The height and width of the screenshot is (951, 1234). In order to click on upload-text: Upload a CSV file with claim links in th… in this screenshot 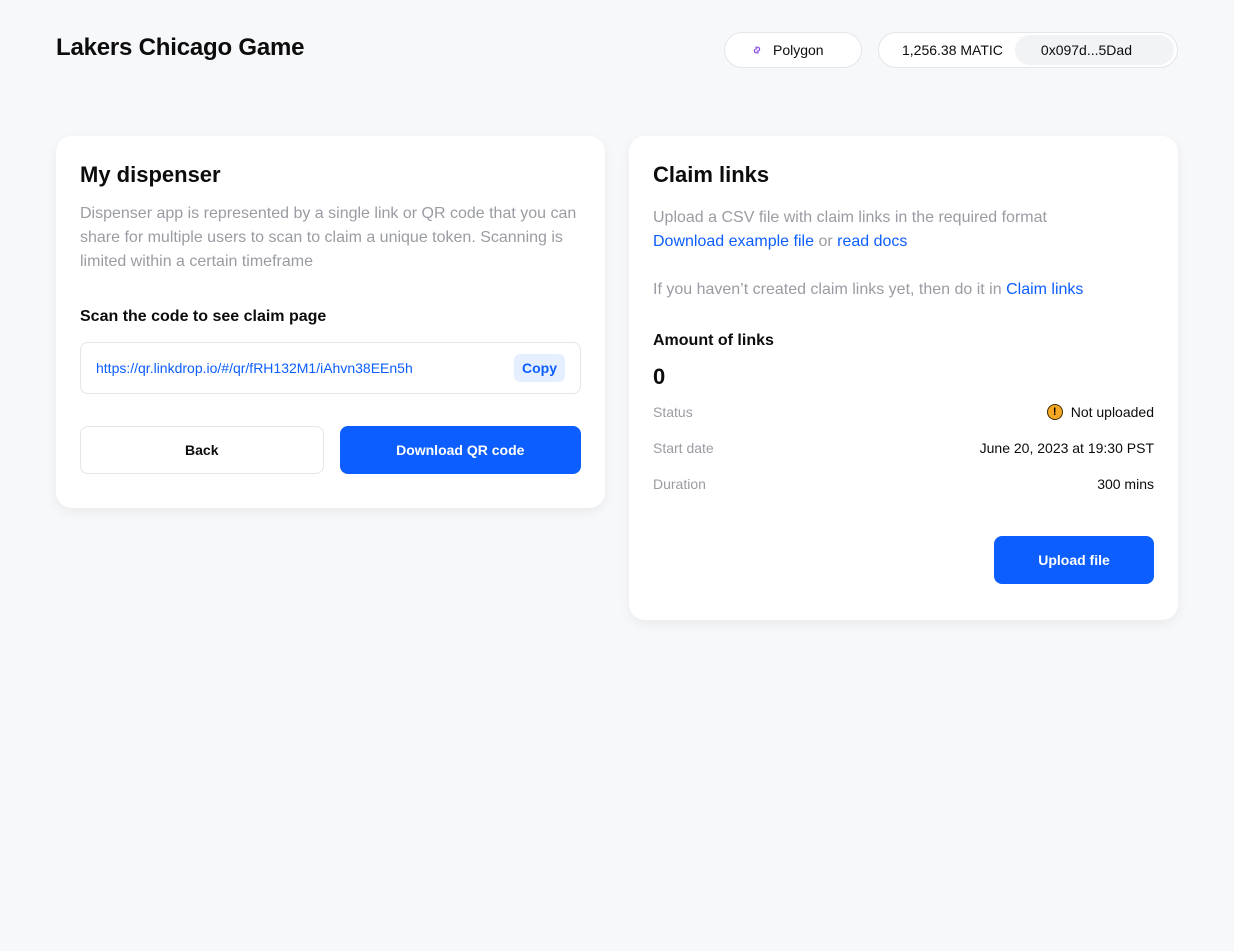, I will do `click(850, 217)`.